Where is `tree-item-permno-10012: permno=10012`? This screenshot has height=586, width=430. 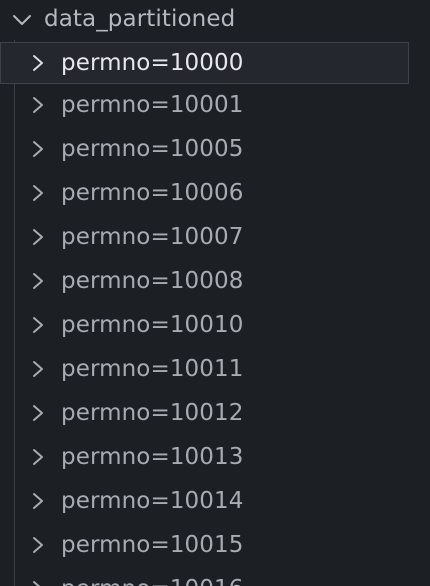
tree-item-permno-10012: permno=10012 is located at coordinates (215, 414).